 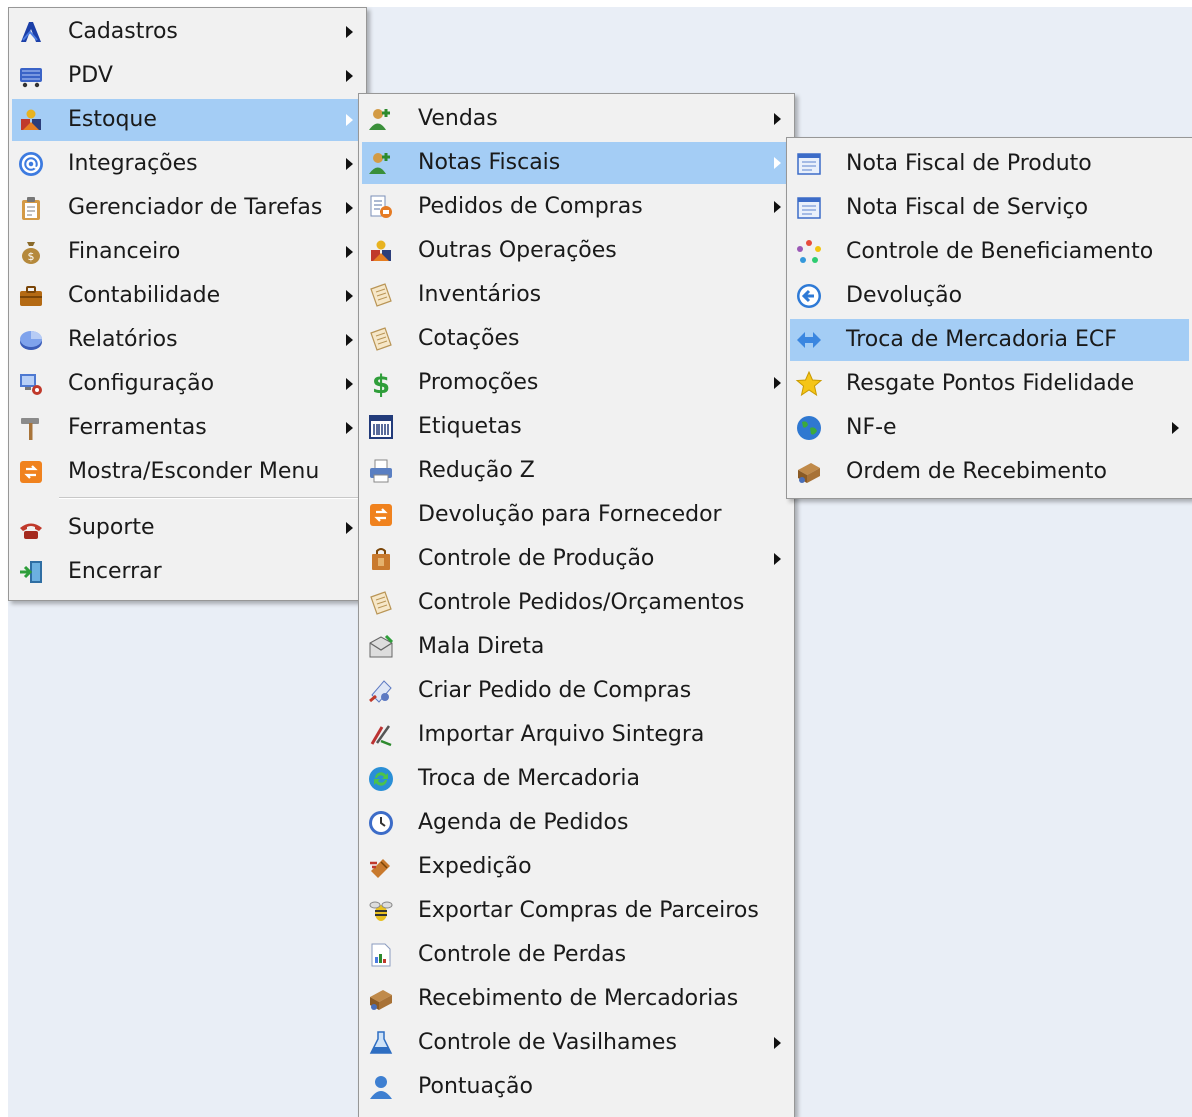 What do you see at coordinates (576, 823) in the screenshot?
I see `estoque-menu-item-agenda-de-pedidos: Agenda de Pedidos` at bounding box center [576, 823].